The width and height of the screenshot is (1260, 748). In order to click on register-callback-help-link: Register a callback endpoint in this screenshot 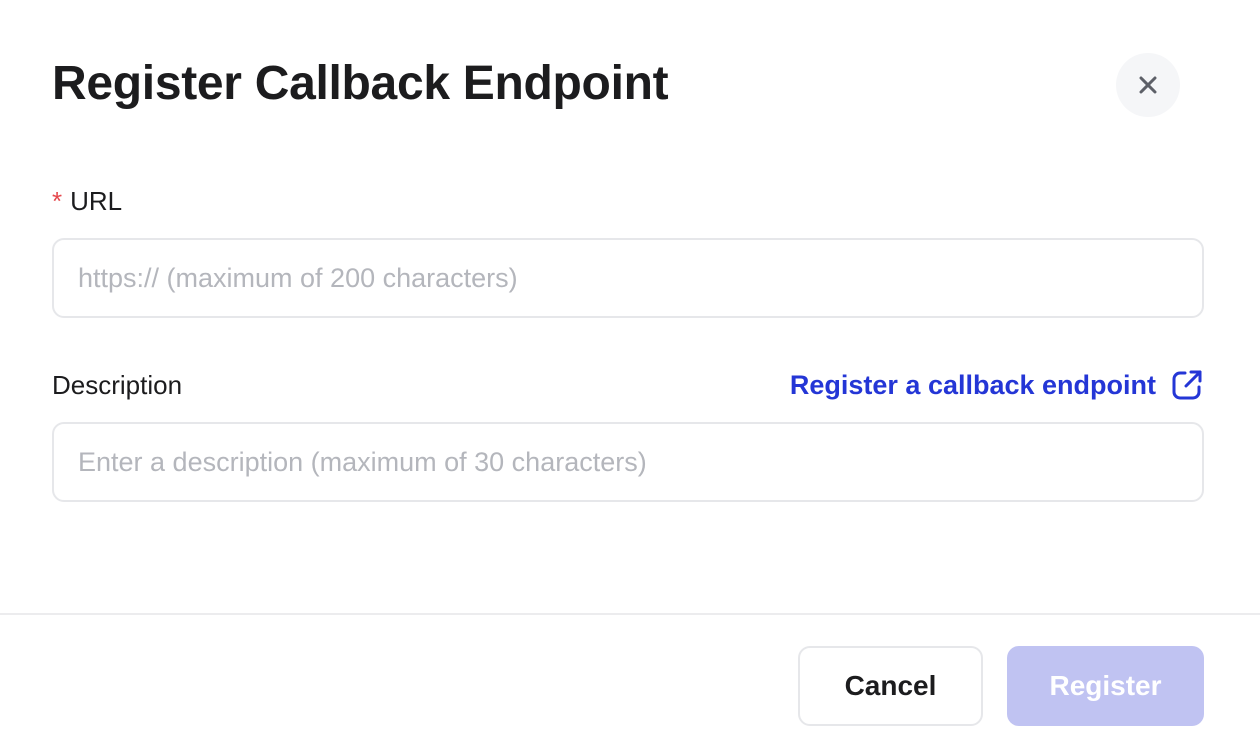, I will do `click(997, 385)`.